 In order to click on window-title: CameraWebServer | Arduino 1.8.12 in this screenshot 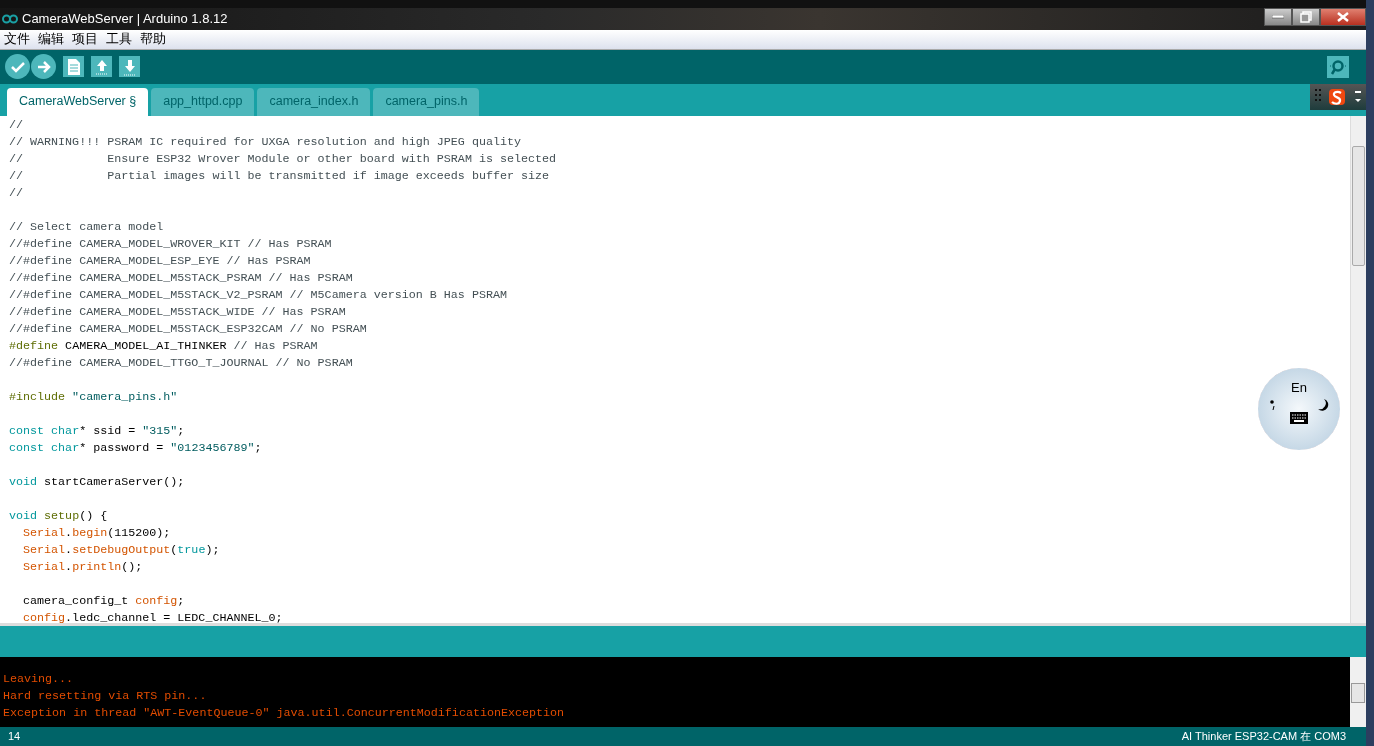, I will do `click(125, 19)`.